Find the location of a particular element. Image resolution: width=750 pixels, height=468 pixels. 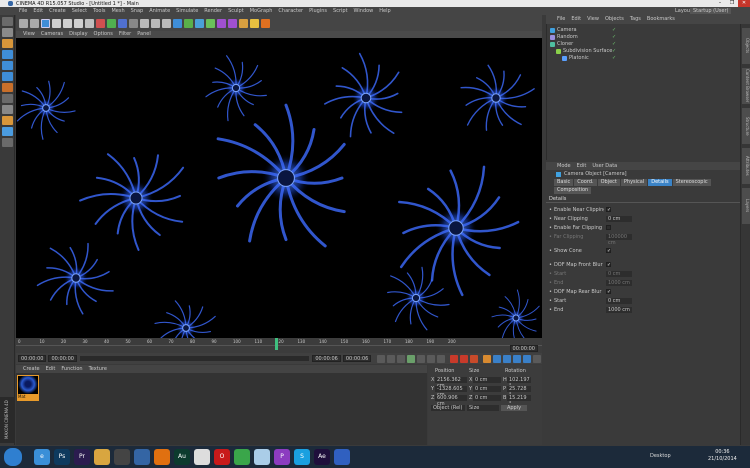

menu-simulate: Simulate is located at coordinates (187, 11).